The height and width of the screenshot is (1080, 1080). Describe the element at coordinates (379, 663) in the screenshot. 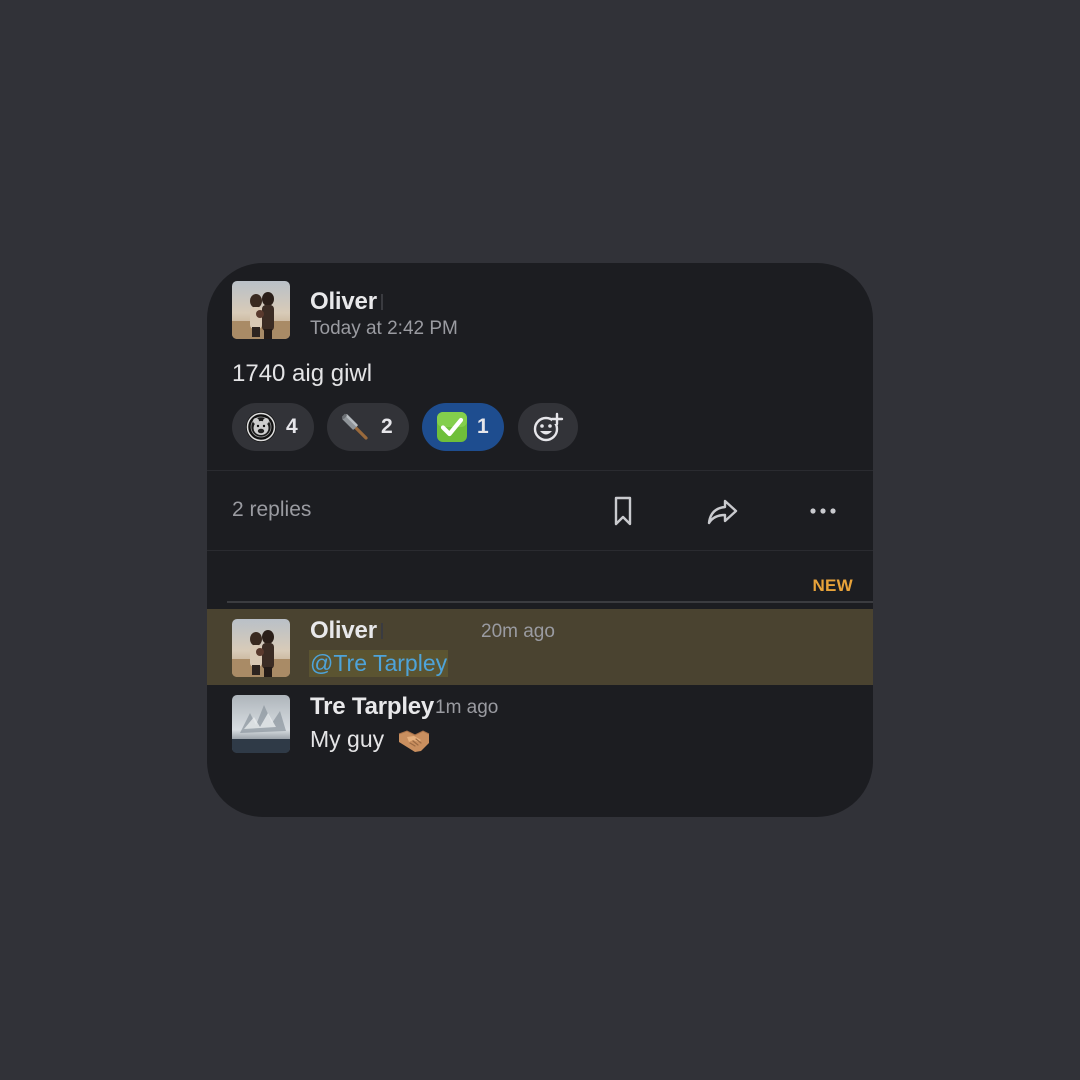

I see `user-mention: @Tre Tarpley` at that location.